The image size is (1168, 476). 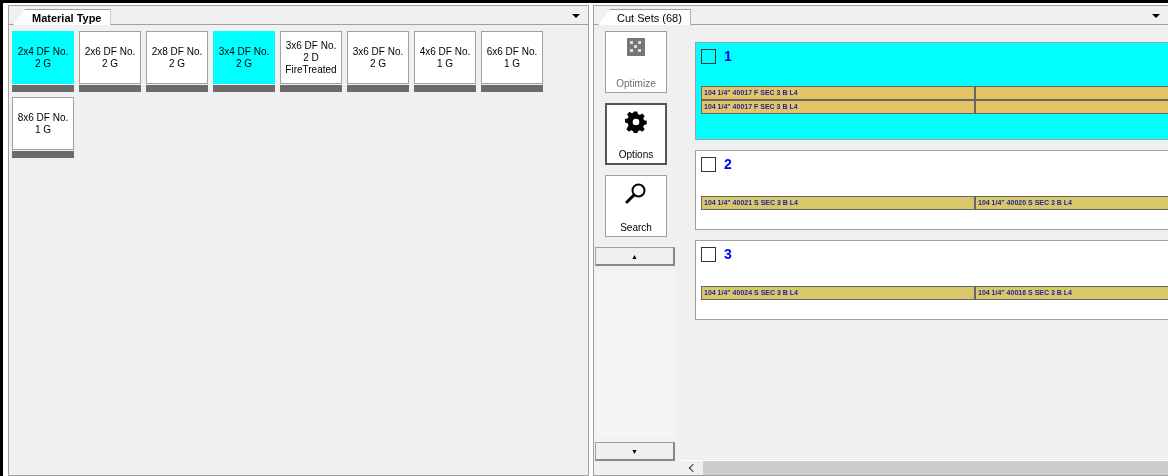 What do you see at coordinates (378, 57) in the screenshot?
I see `material-tile: 3x6 DF No. 2 G` at bounding box center [378, 57].